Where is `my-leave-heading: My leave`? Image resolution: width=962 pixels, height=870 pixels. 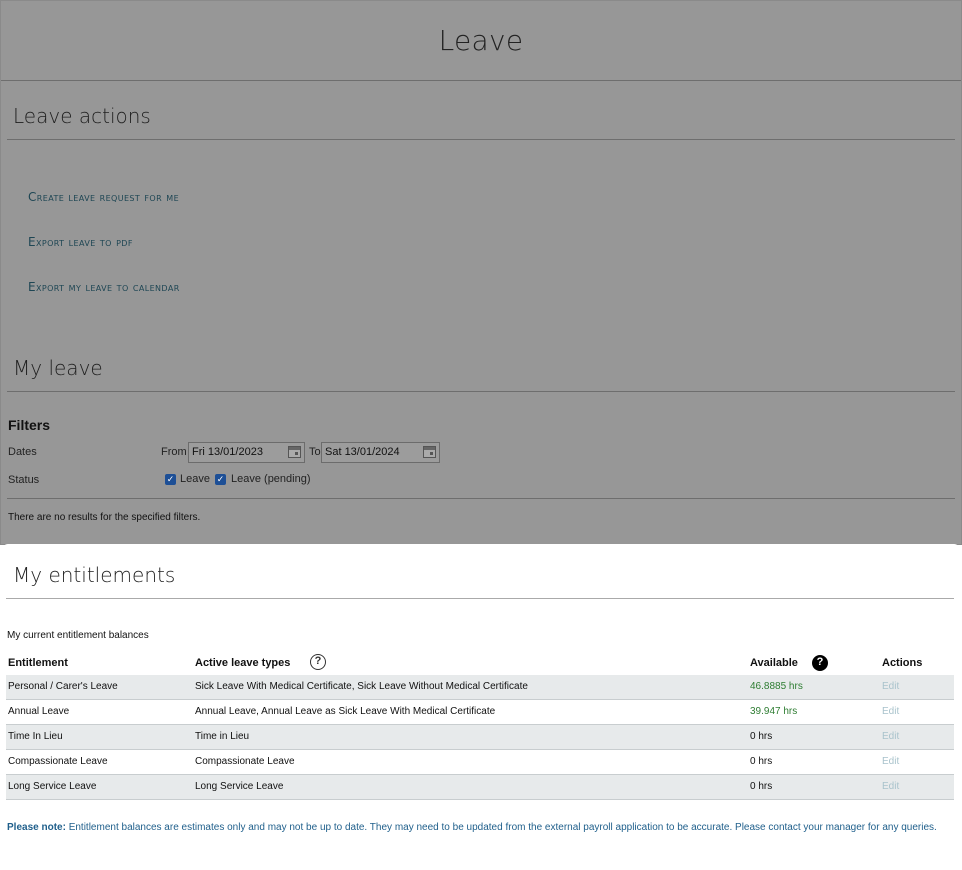
my-leave-heading: My leave is located at coordinates (58, 368).